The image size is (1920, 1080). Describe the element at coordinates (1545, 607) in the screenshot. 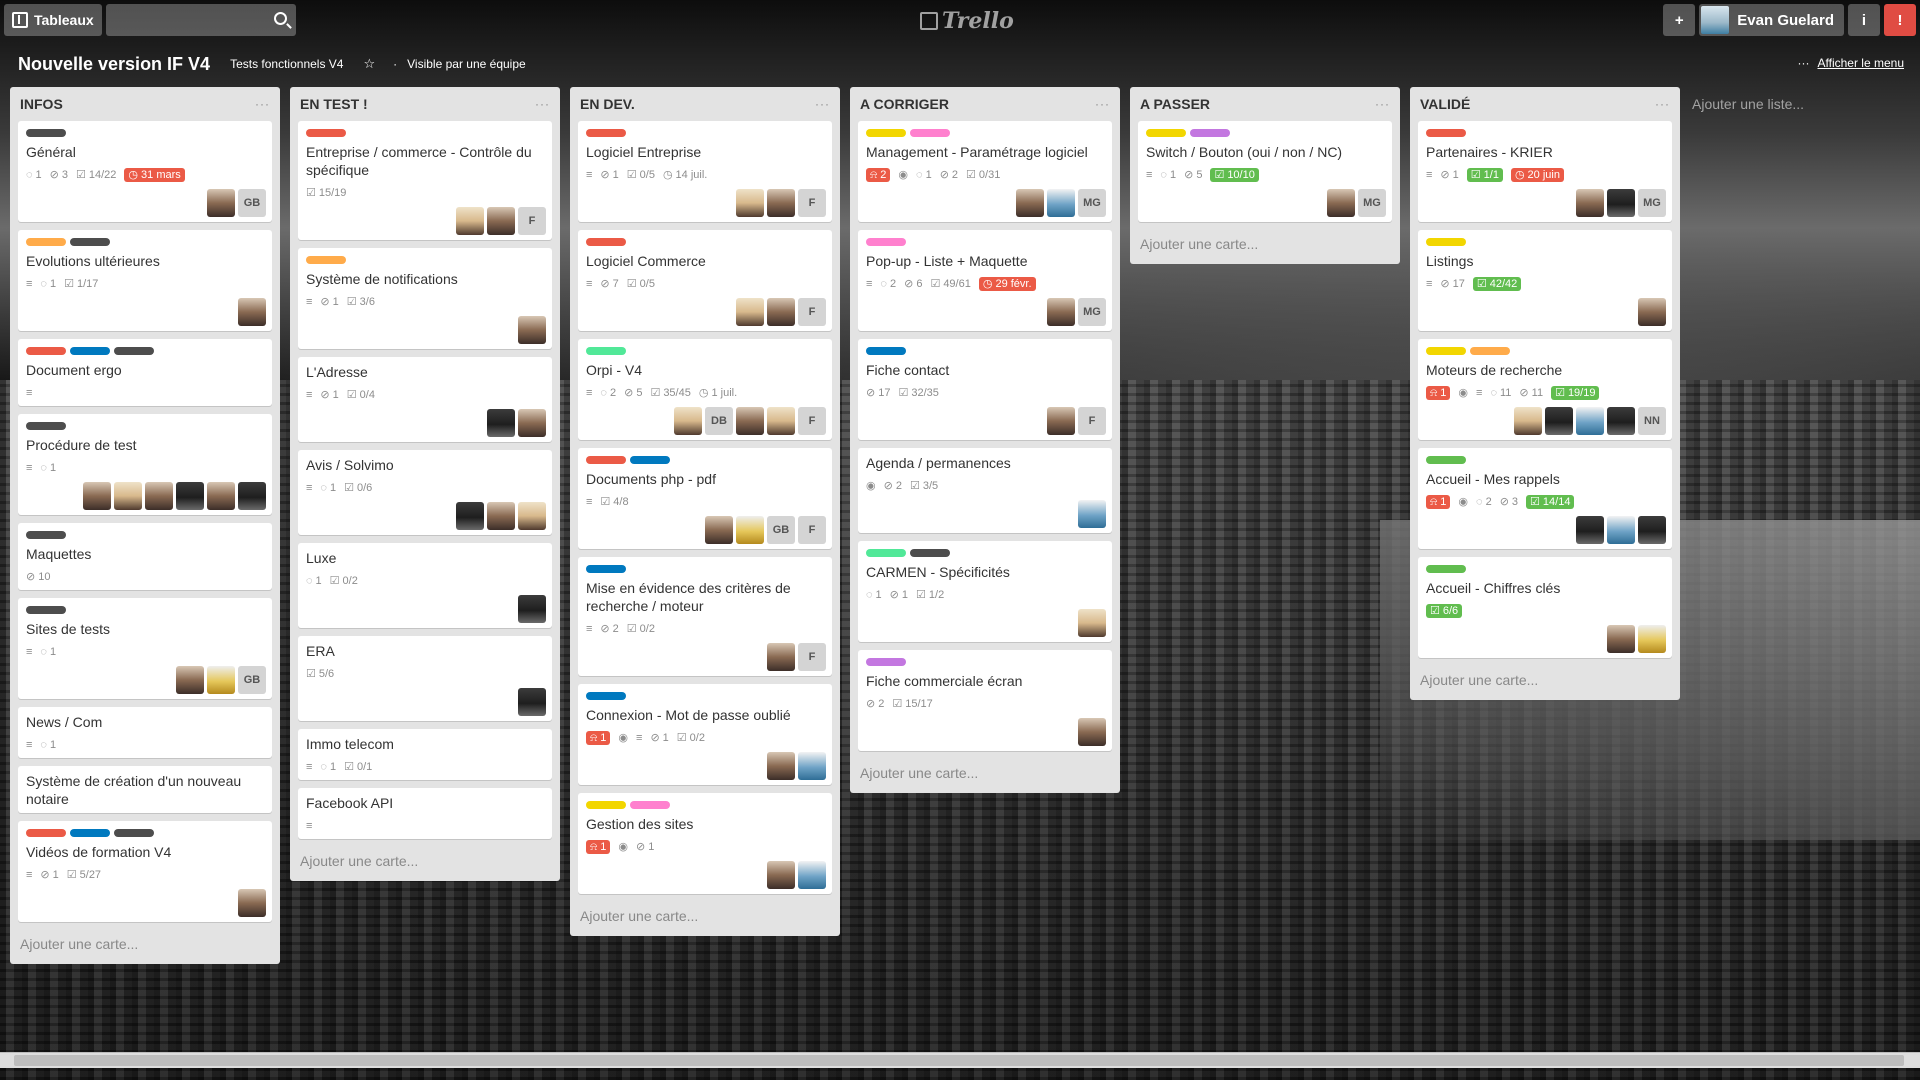

I see `card: Accueil - Chiffres clés ☑ 6/6` at that location.